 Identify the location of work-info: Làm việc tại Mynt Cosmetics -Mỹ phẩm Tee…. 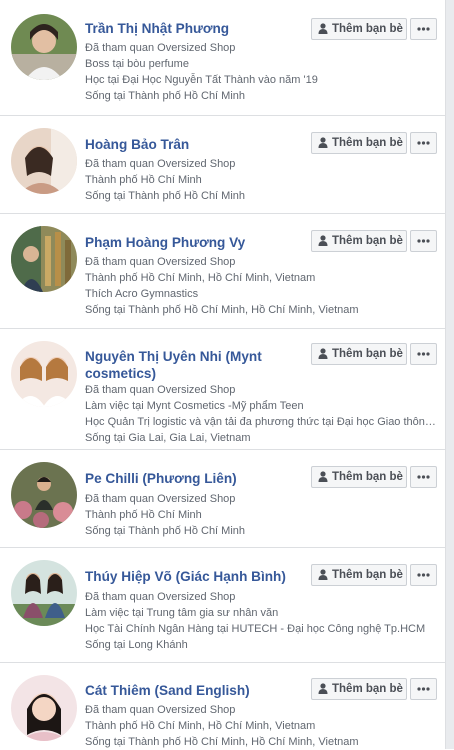
(194, 406).